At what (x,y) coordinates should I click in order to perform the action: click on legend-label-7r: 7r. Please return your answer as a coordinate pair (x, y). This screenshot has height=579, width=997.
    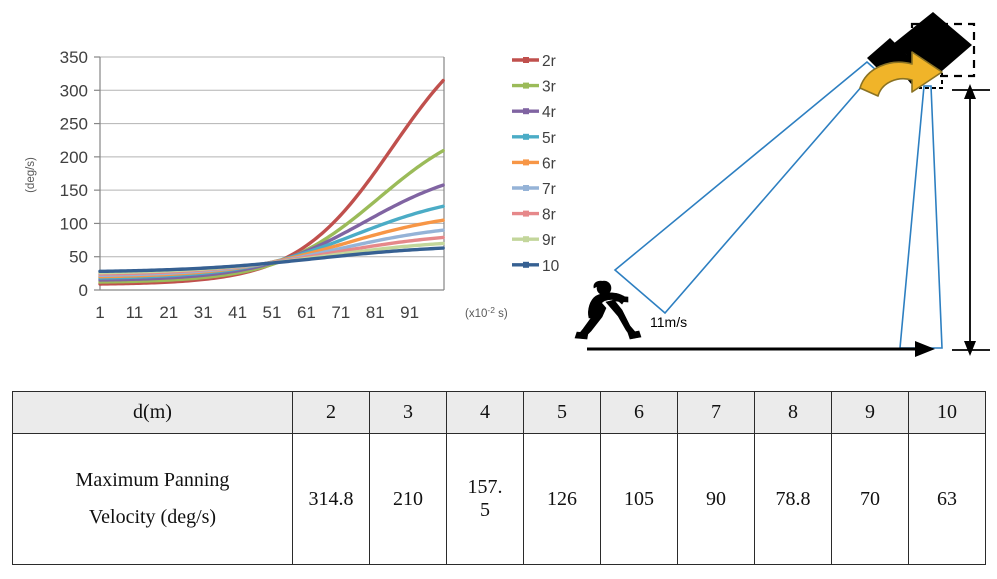
    Looking at the image, I should click on (549, 189).